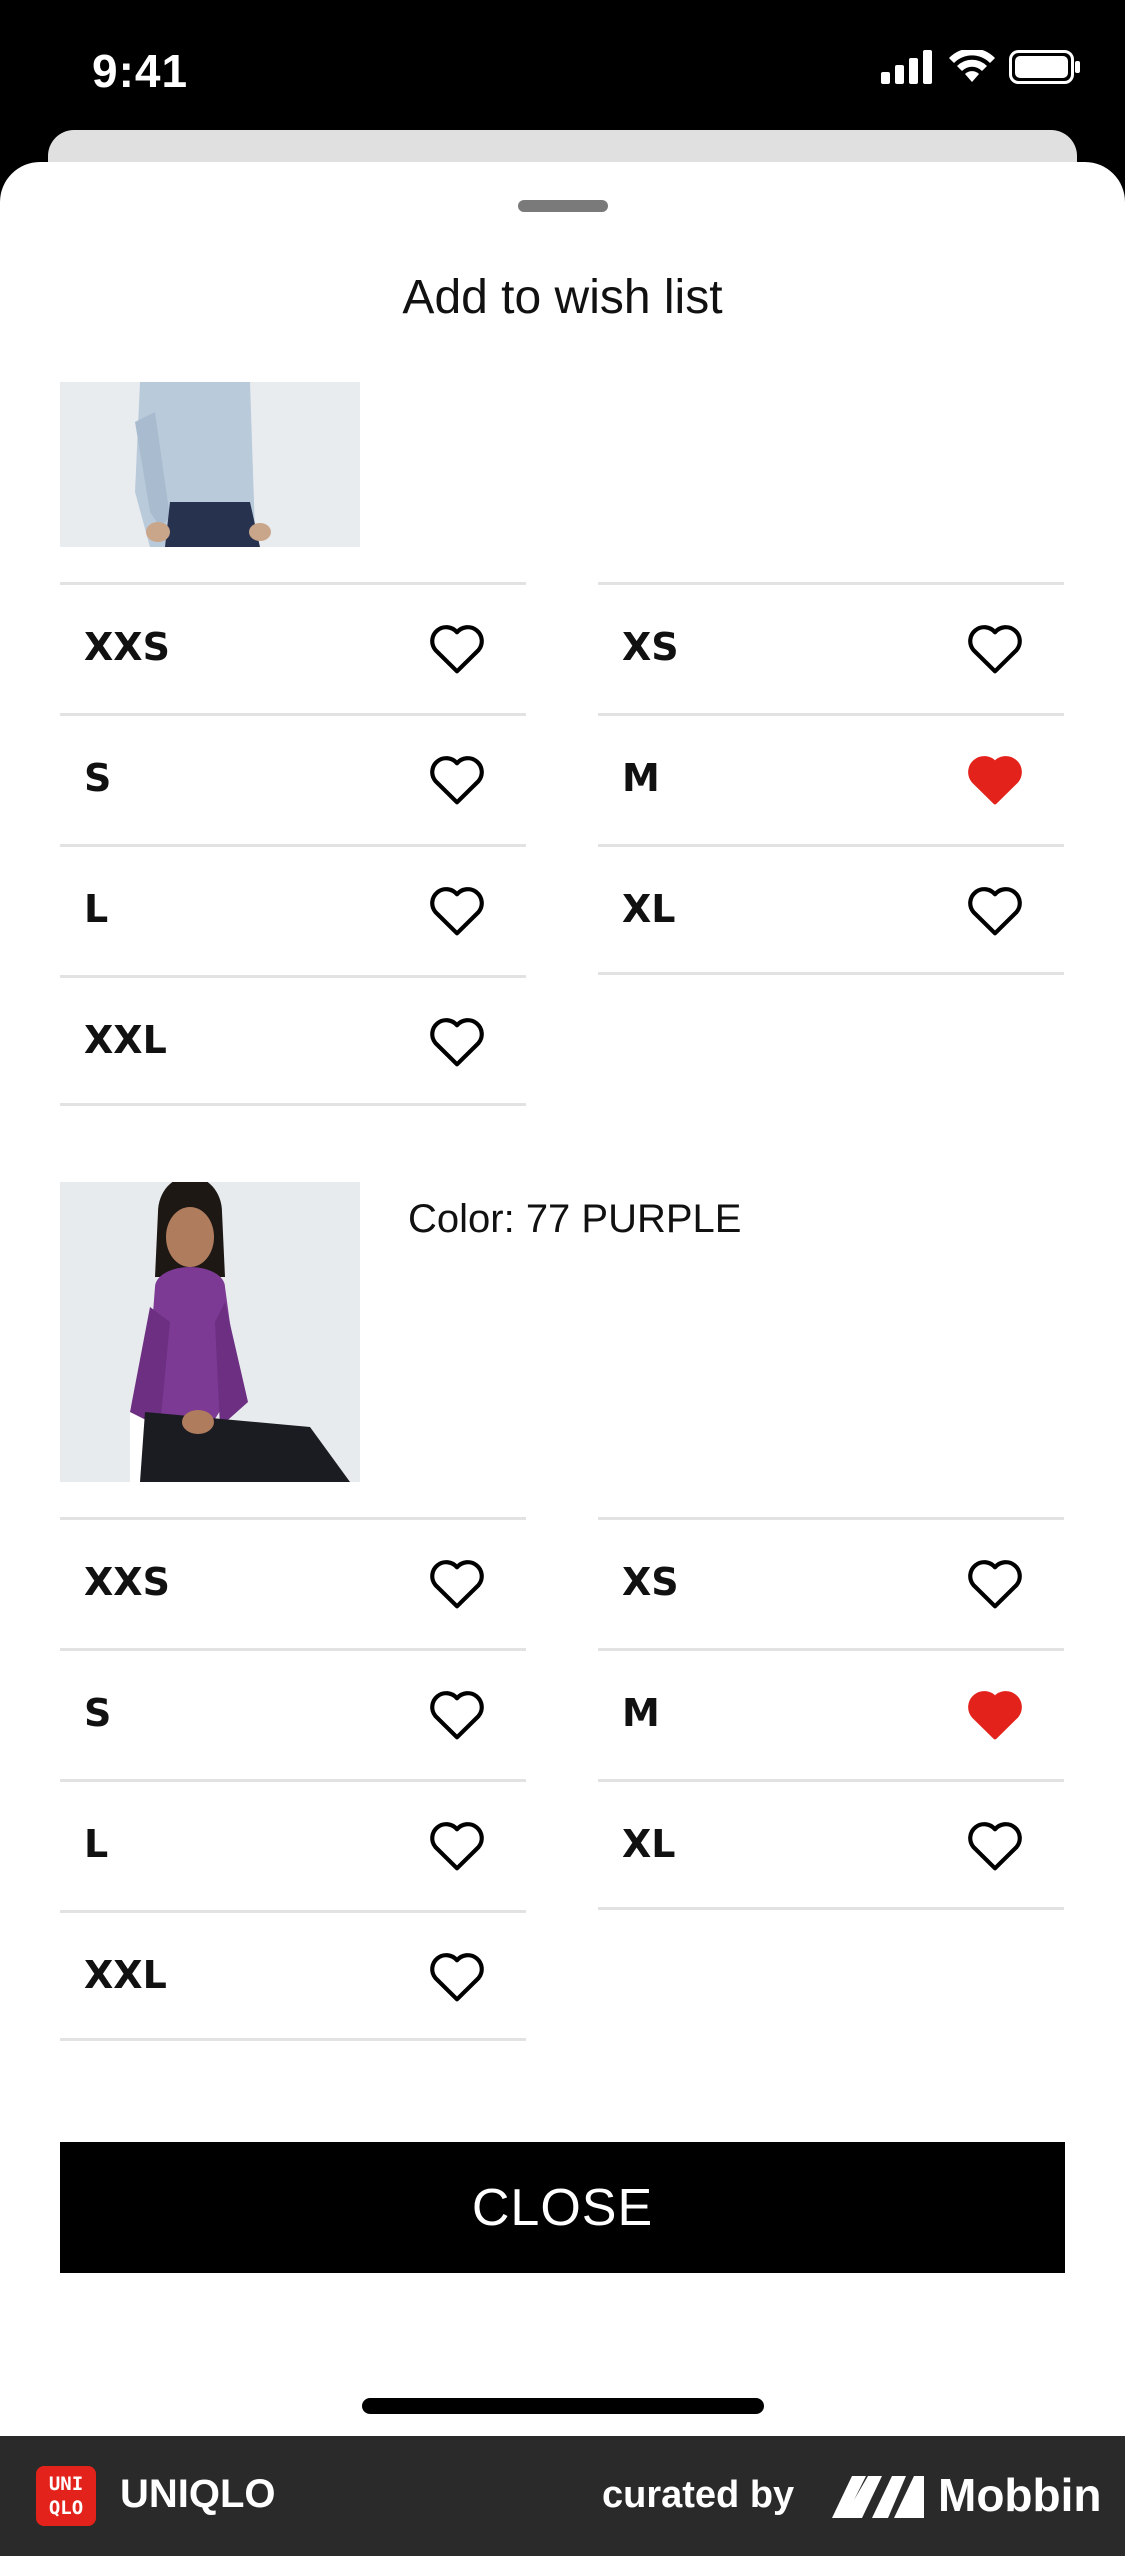 The width and height of the screenshot is (1125, 2556). Describe the element at coordinates (878, 2497) in the screenshot. I see `mobbin-logo-icon` at that location.